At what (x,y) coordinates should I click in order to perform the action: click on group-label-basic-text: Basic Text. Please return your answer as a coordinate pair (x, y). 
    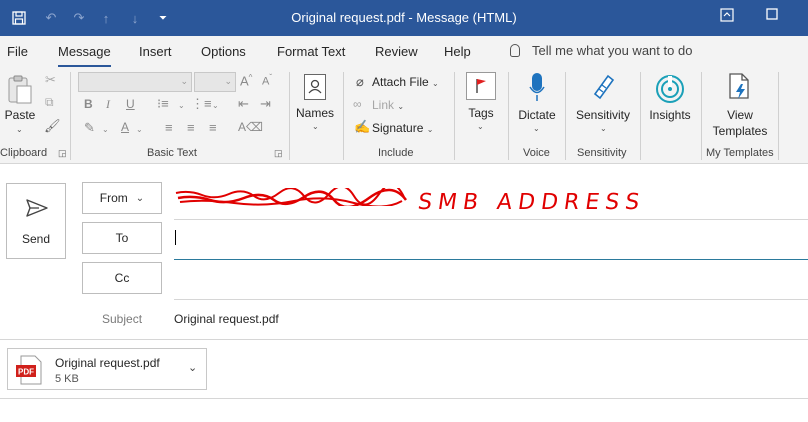
    Looking at the image, I should click on (172, 153).